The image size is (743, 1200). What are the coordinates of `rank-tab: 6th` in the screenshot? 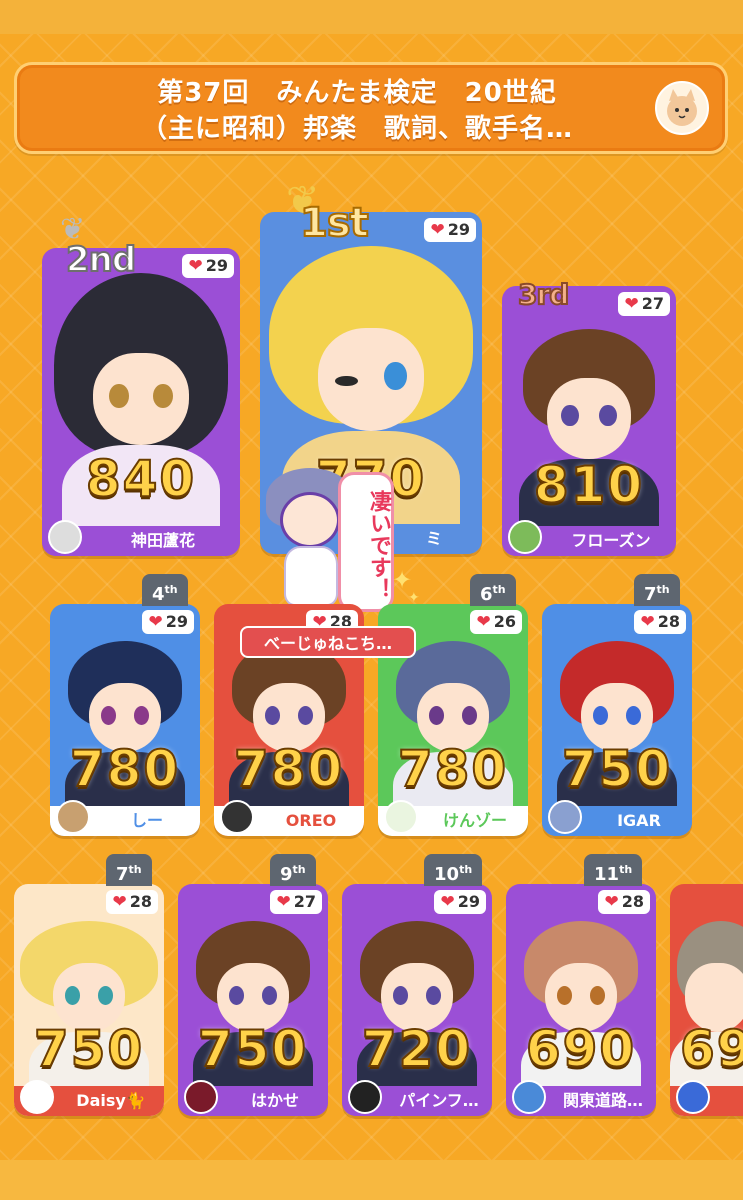 It's located at (493, 590).